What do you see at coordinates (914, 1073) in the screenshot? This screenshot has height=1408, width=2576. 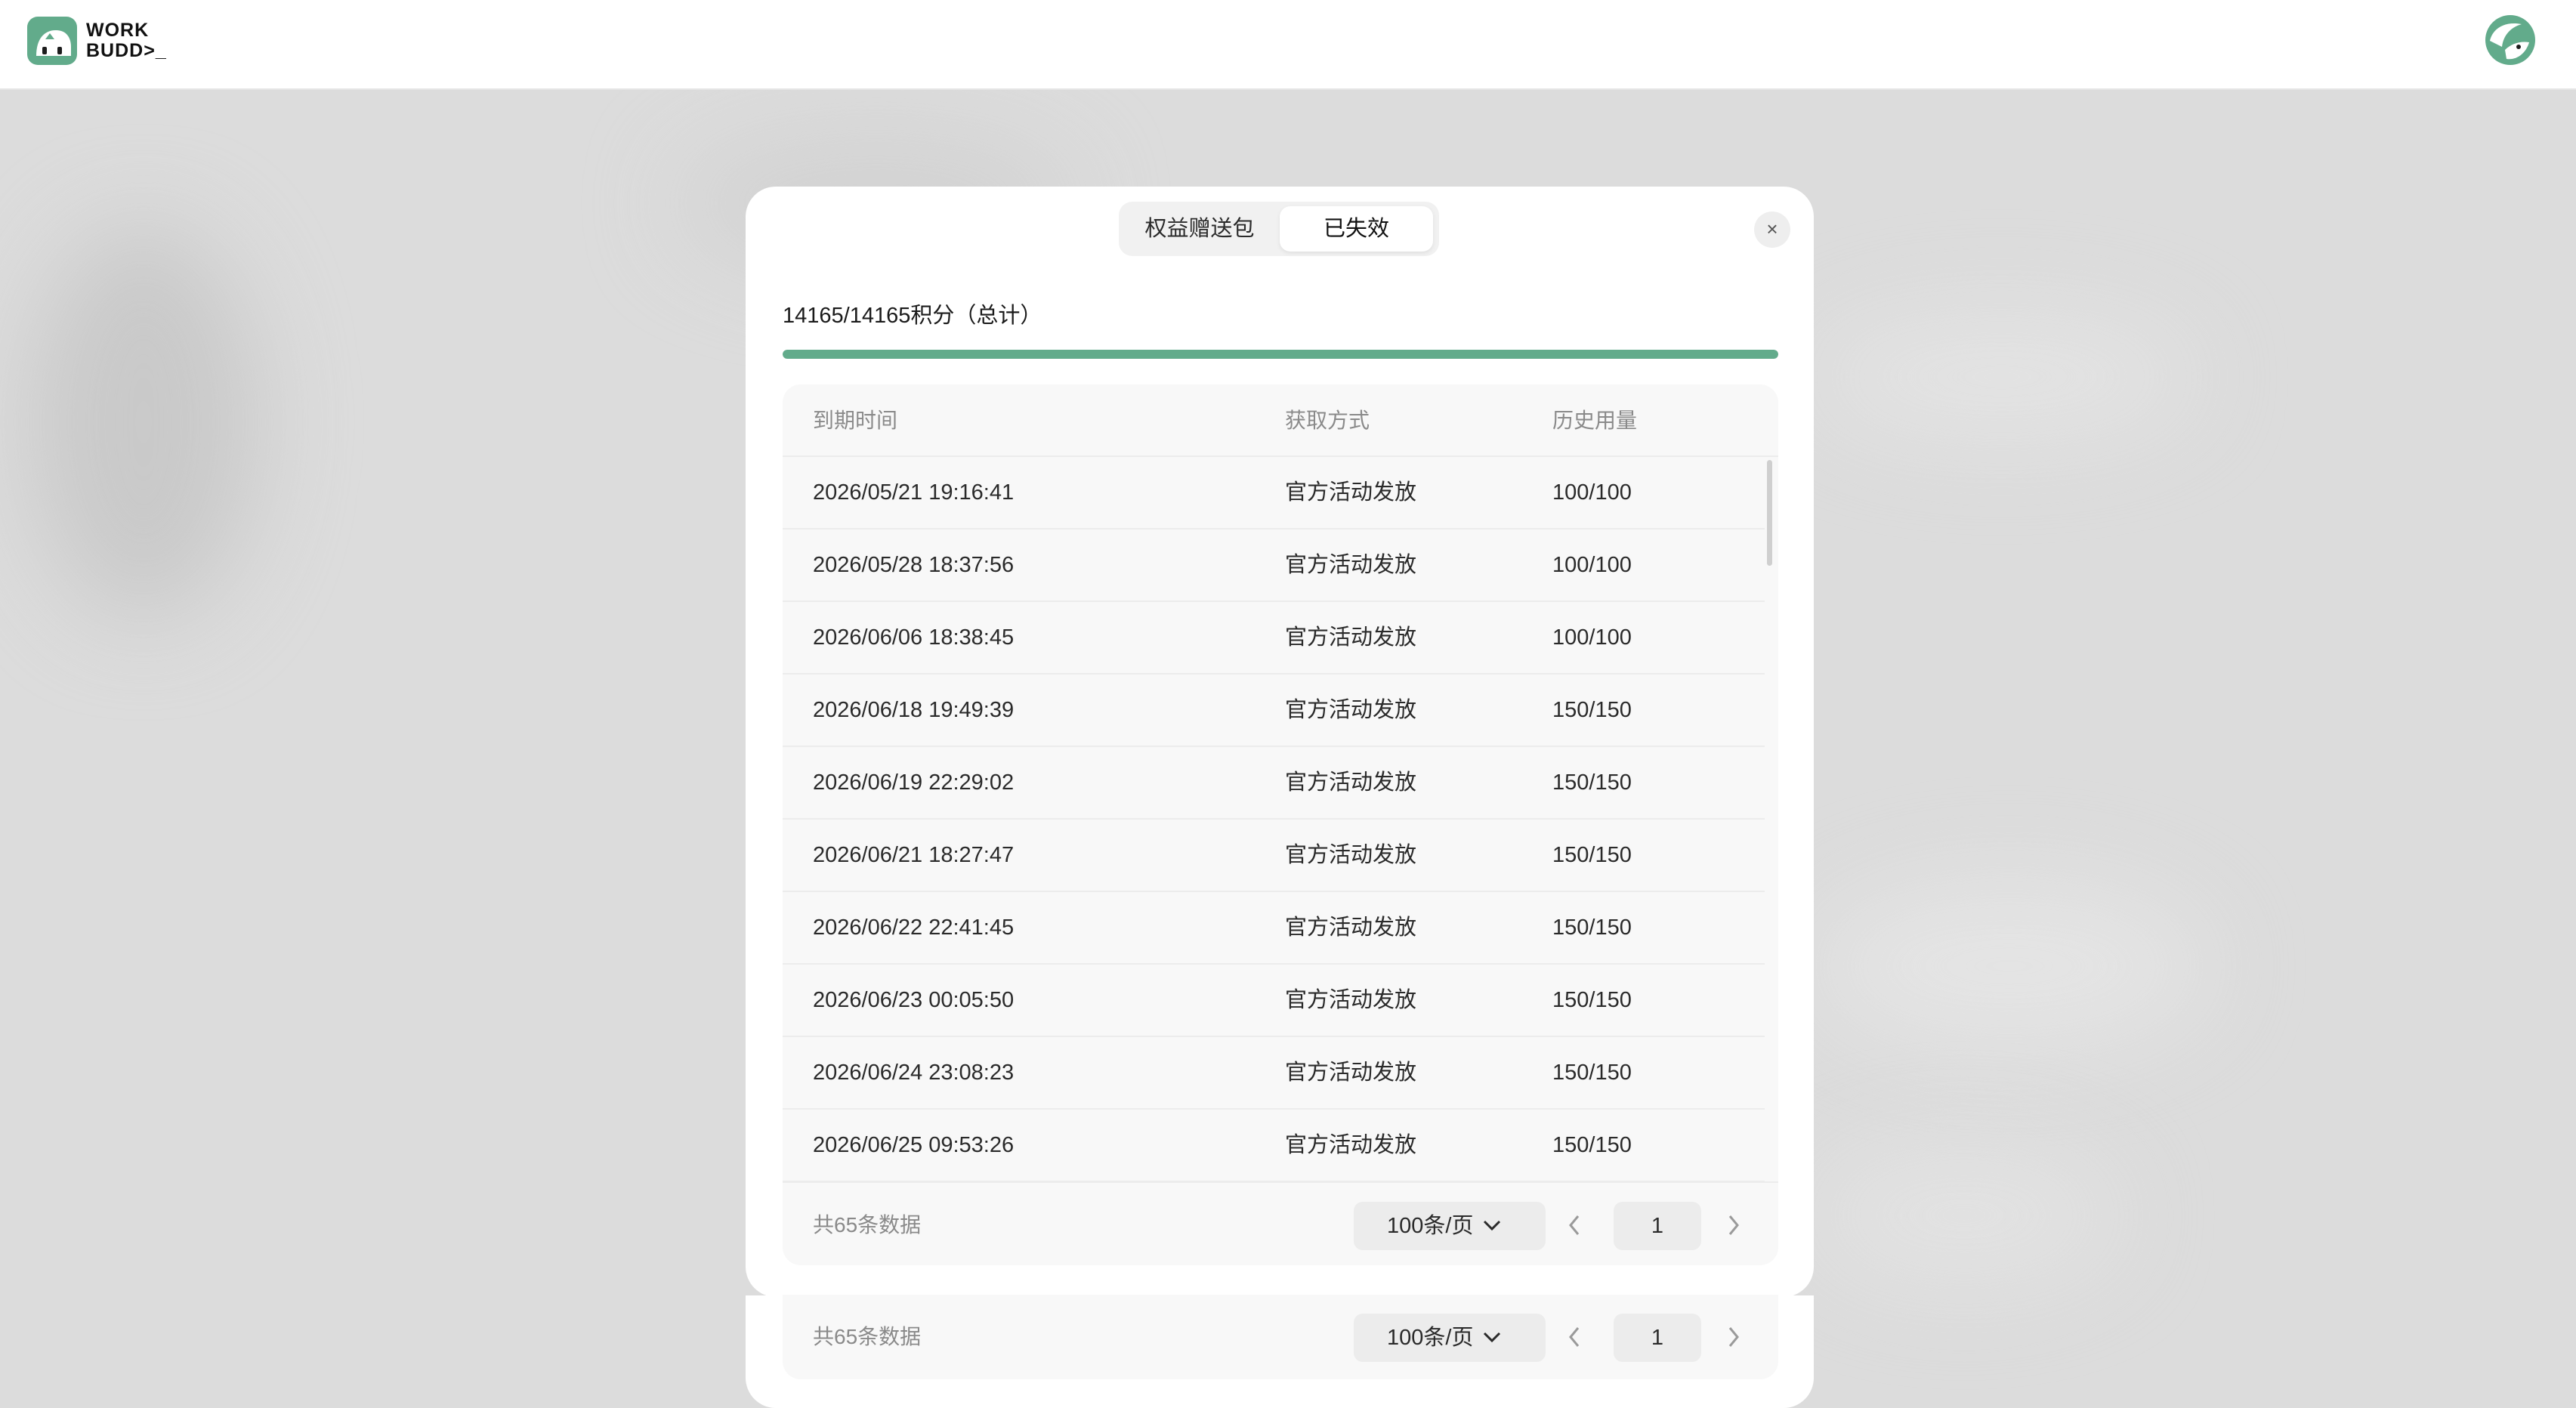 I see `cell-expiry-time: 2026/06/24 23:08:23` at bounding box center [914, 1073].